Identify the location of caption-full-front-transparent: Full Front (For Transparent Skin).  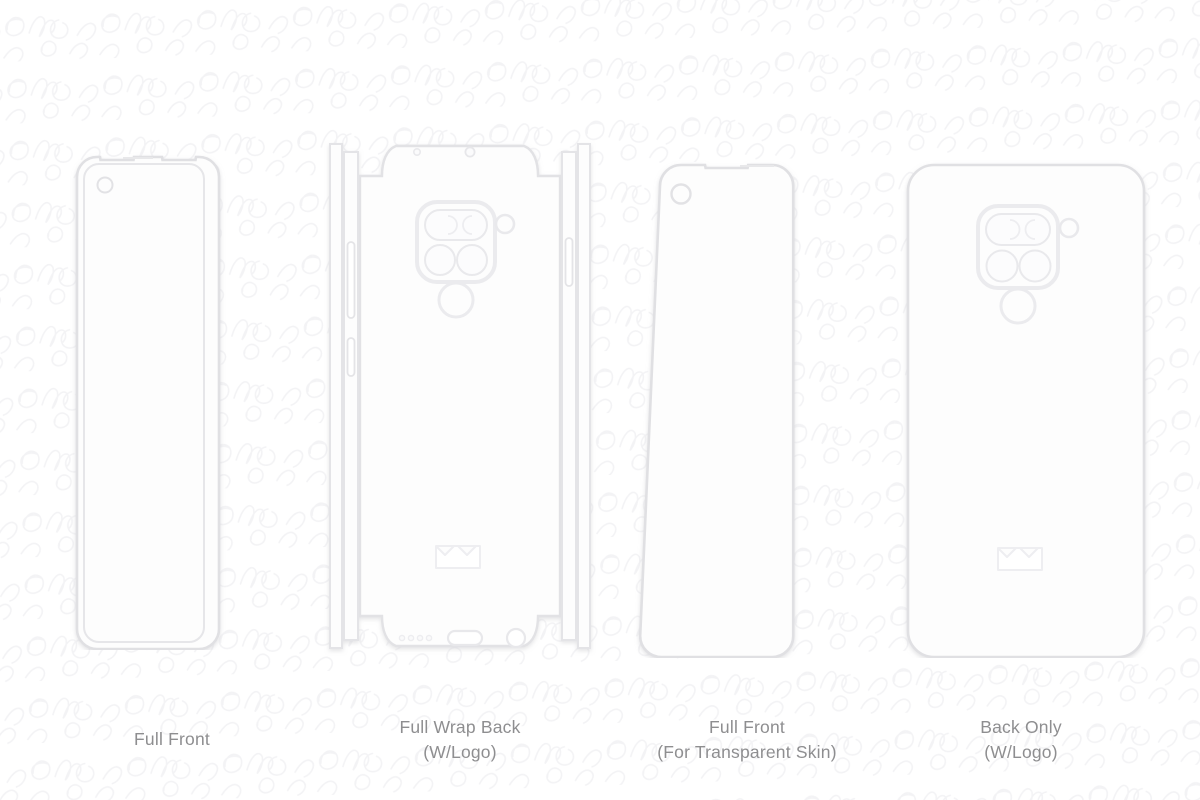
(747, 740).